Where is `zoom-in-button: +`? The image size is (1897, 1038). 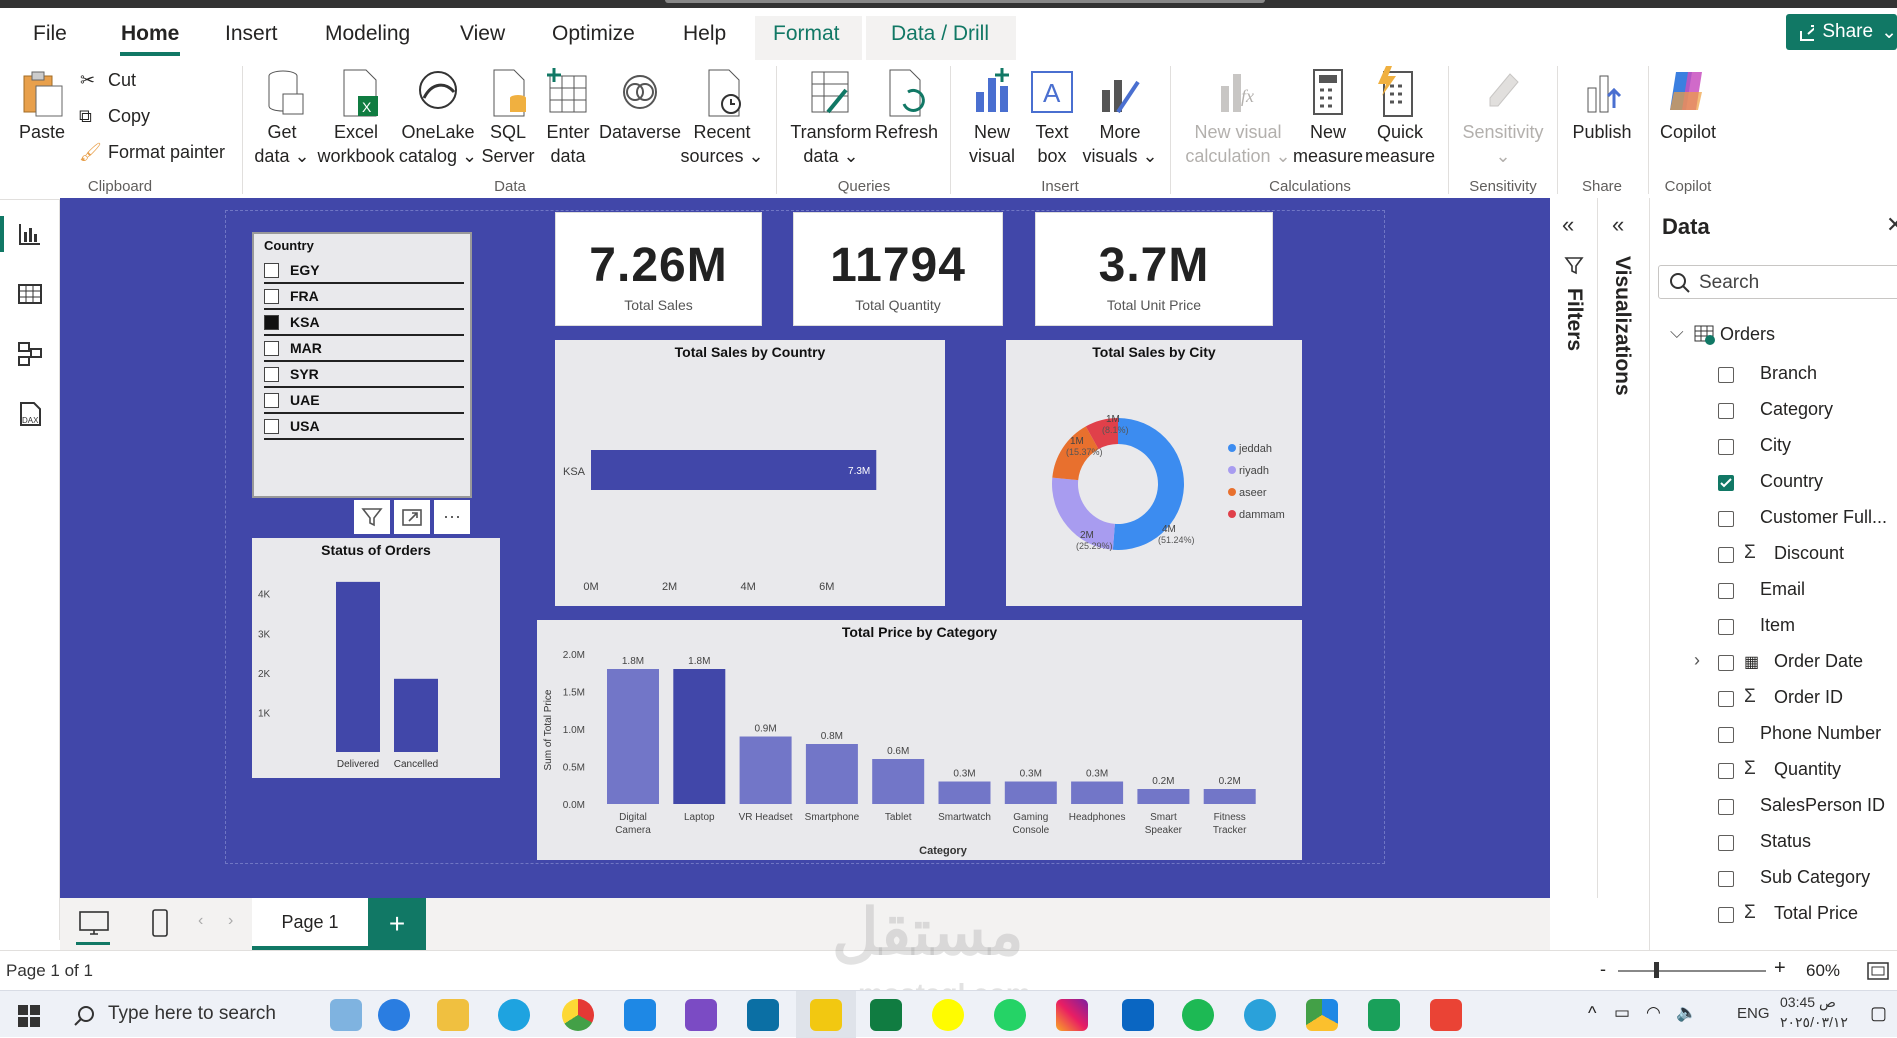
zoom-in-button: + is located at coordinates (1780, 968).